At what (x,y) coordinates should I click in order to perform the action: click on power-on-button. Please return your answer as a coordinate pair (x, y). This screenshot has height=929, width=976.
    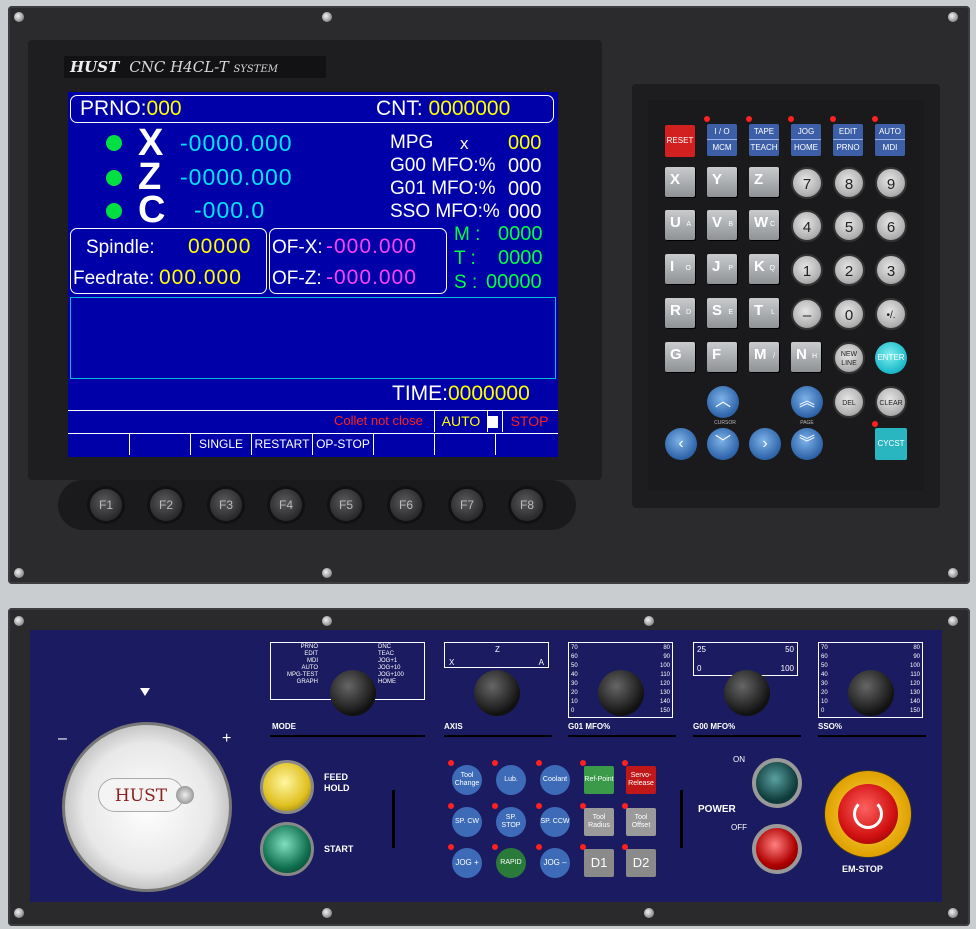
    Looking at the image, I should click on (777, 783).